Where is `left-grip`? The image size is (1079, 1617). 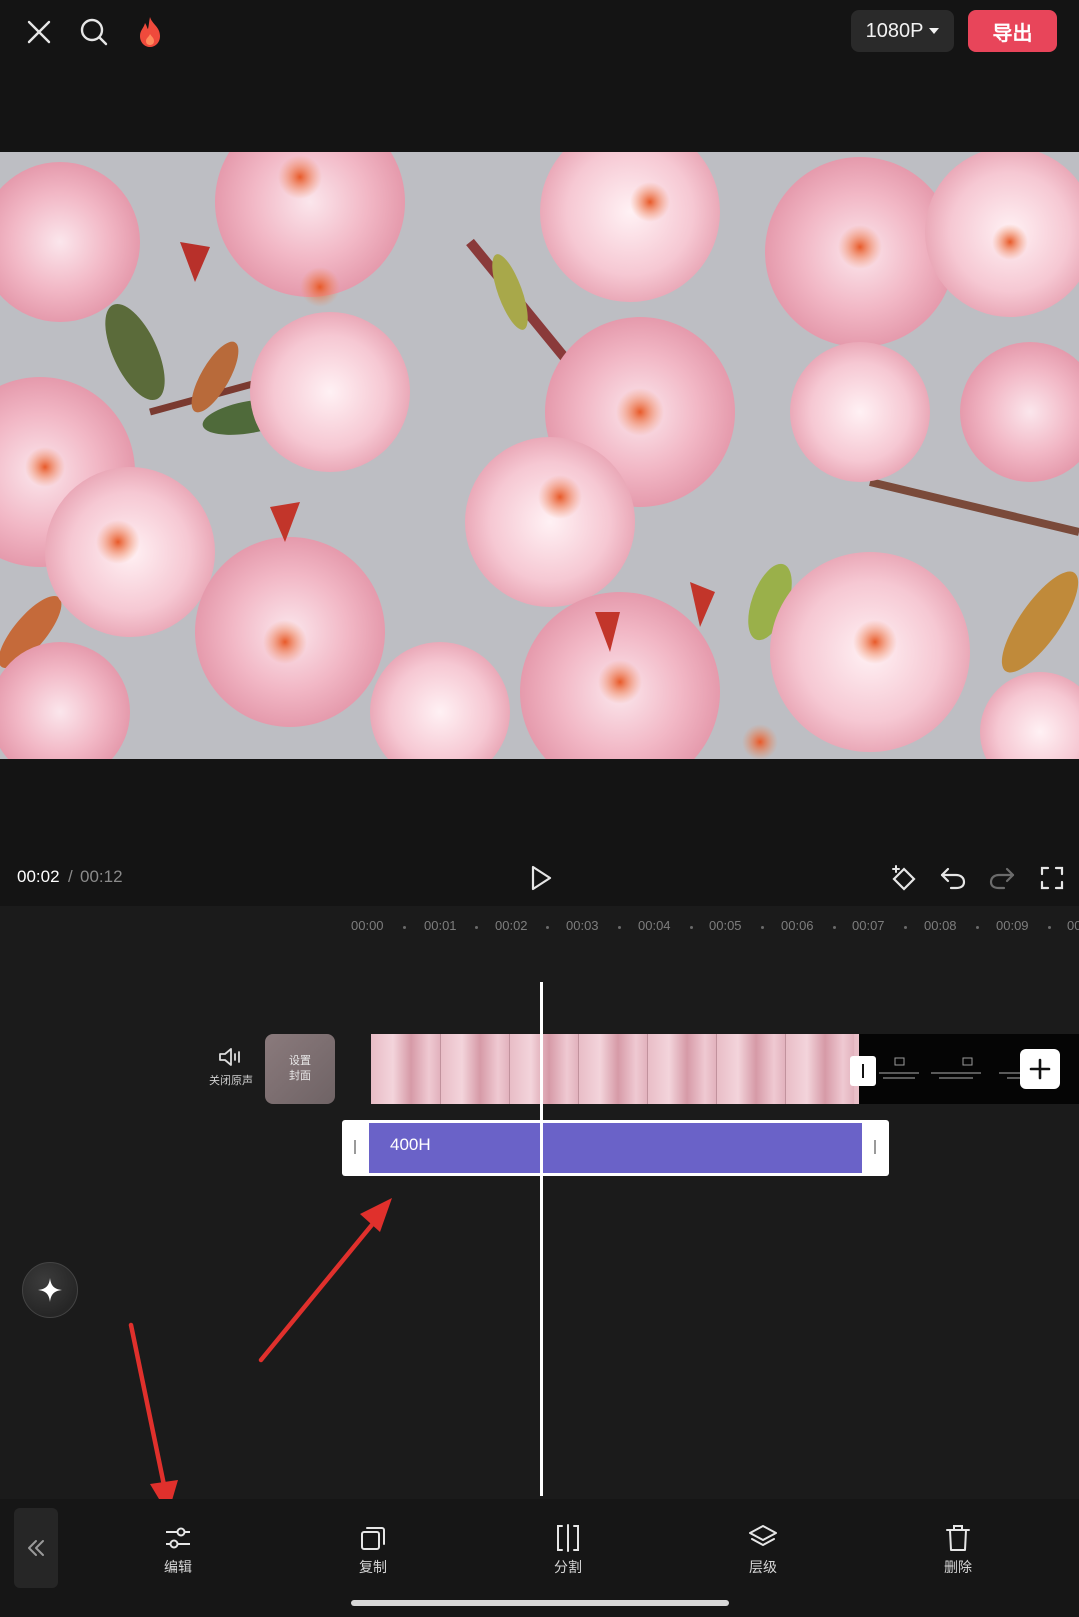 left-grip is located at coordinates (355, 1147).